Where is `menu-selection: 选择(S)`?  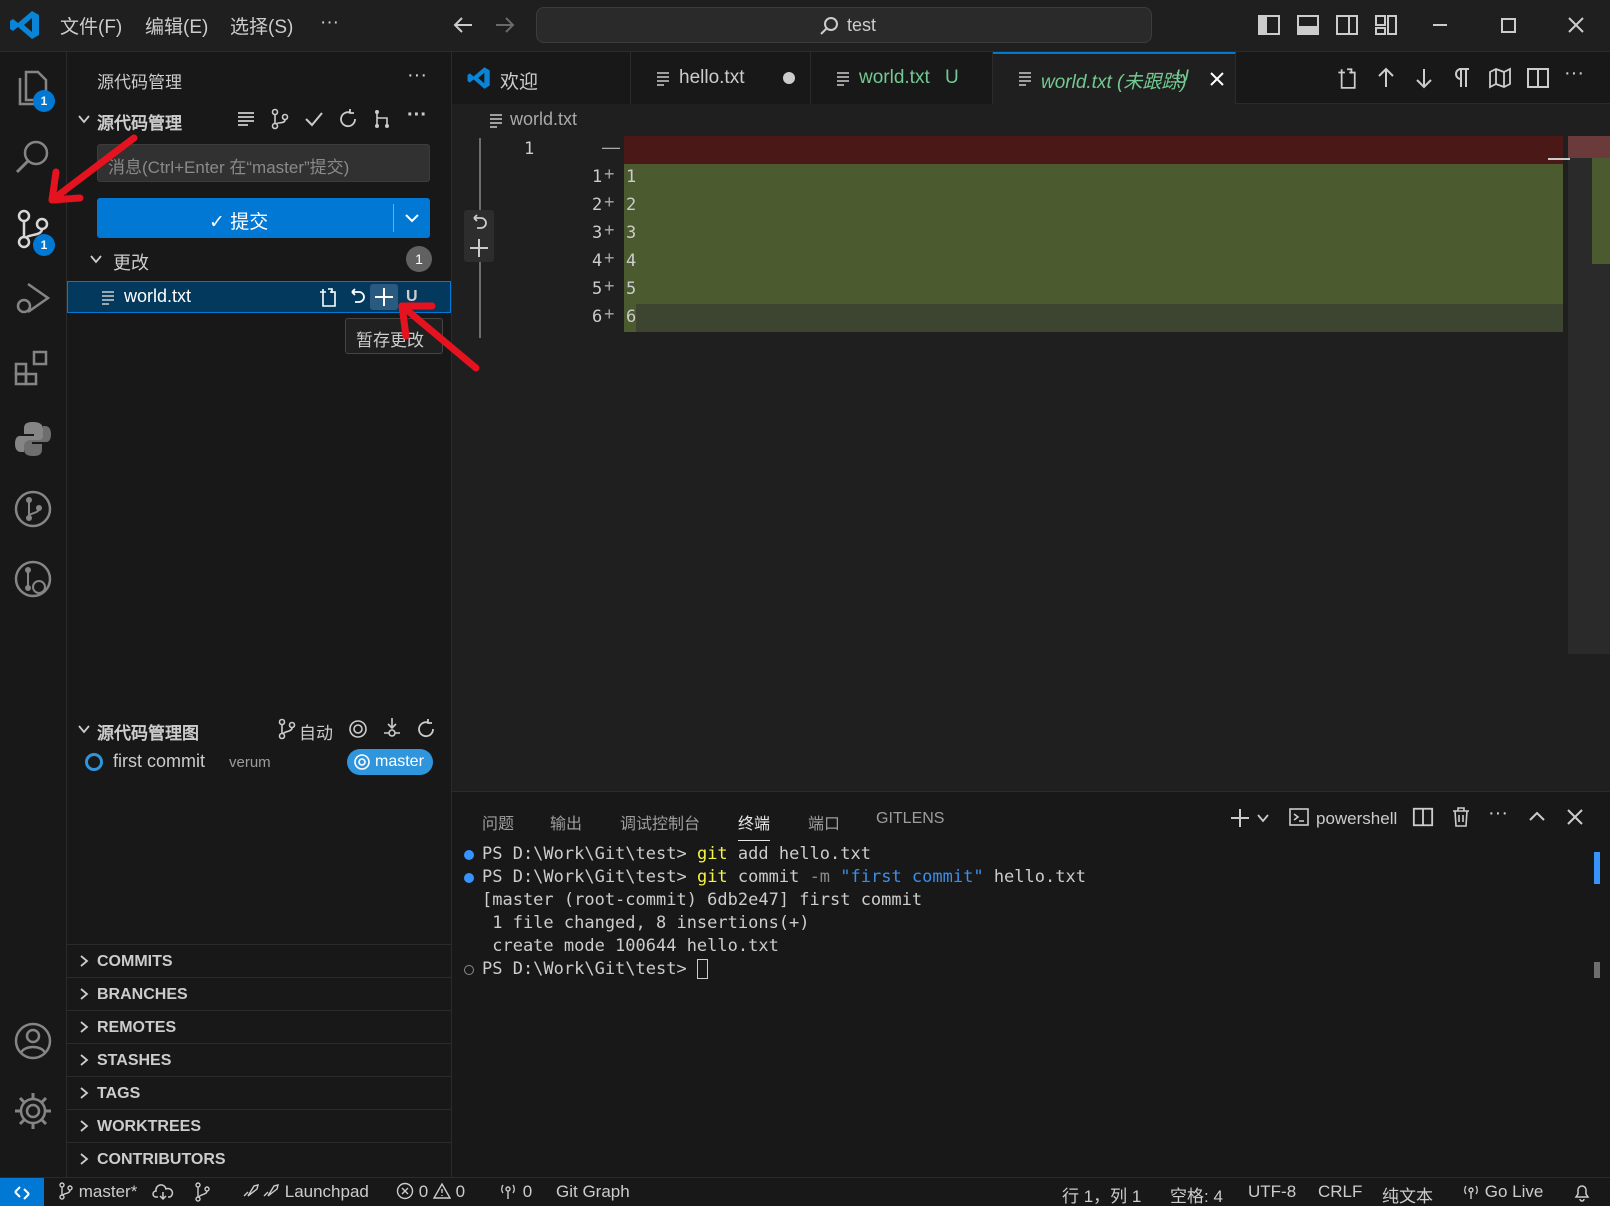
menu-selection: 选择(S) is located at coordinates (261, 25).